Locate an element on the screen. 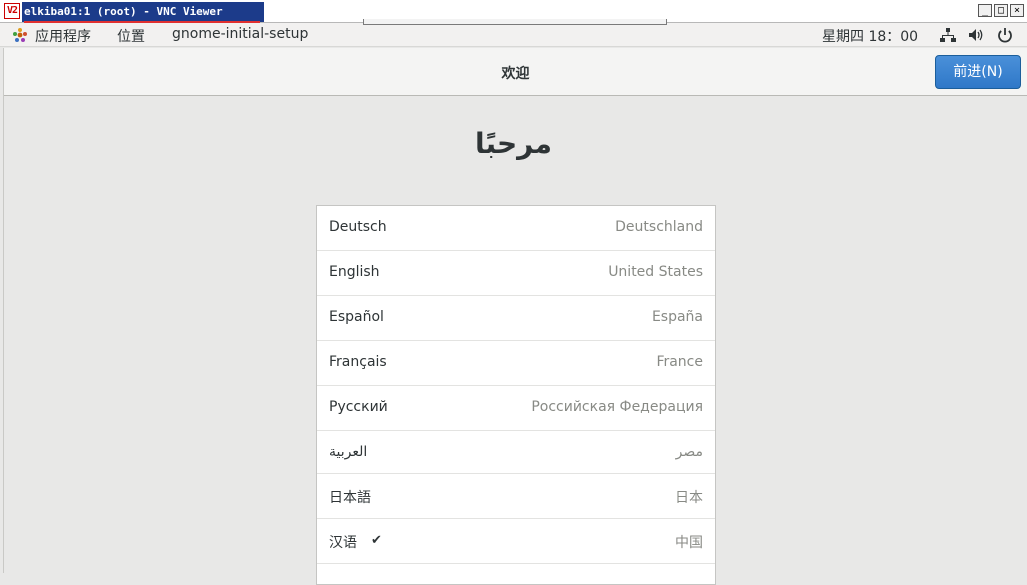  language-row-chinese: 汉语 ✔ 中国 is located at coordinates (516, 541).